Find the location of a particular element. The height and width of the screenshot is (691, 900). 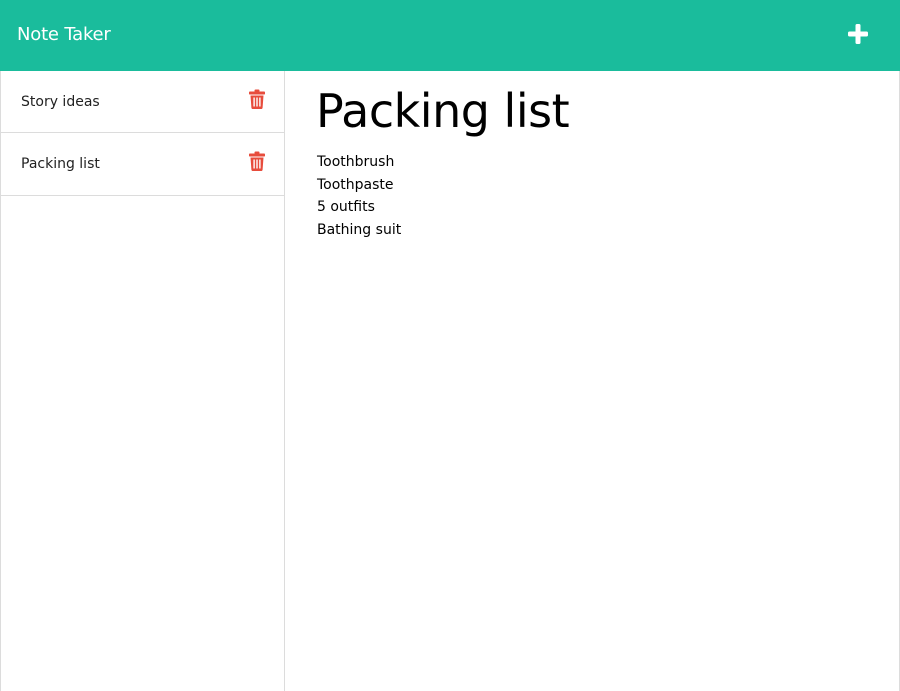

plus-icon is located at coordinates (858, 34).